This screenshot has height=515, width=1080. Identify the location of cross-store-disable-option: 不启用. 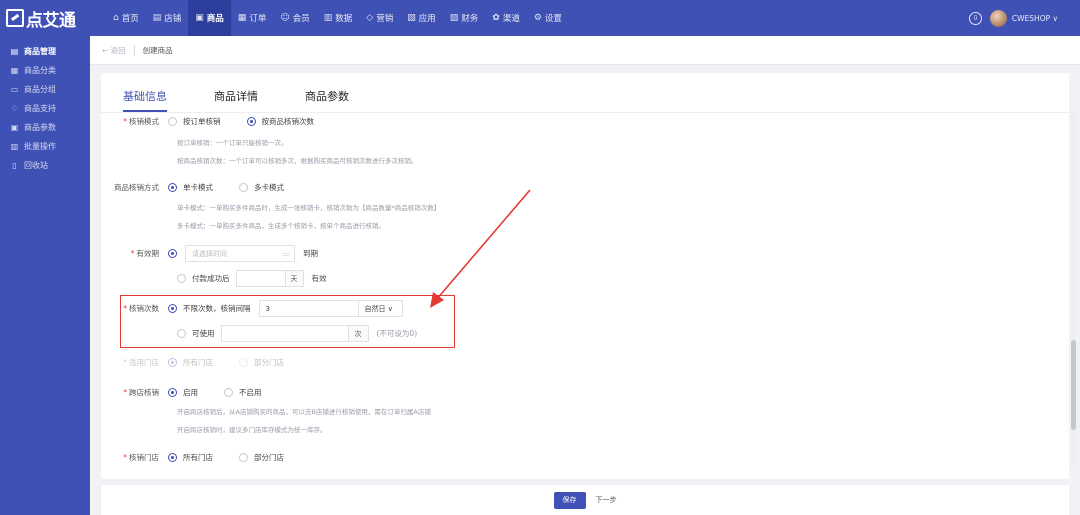
(243, 392).